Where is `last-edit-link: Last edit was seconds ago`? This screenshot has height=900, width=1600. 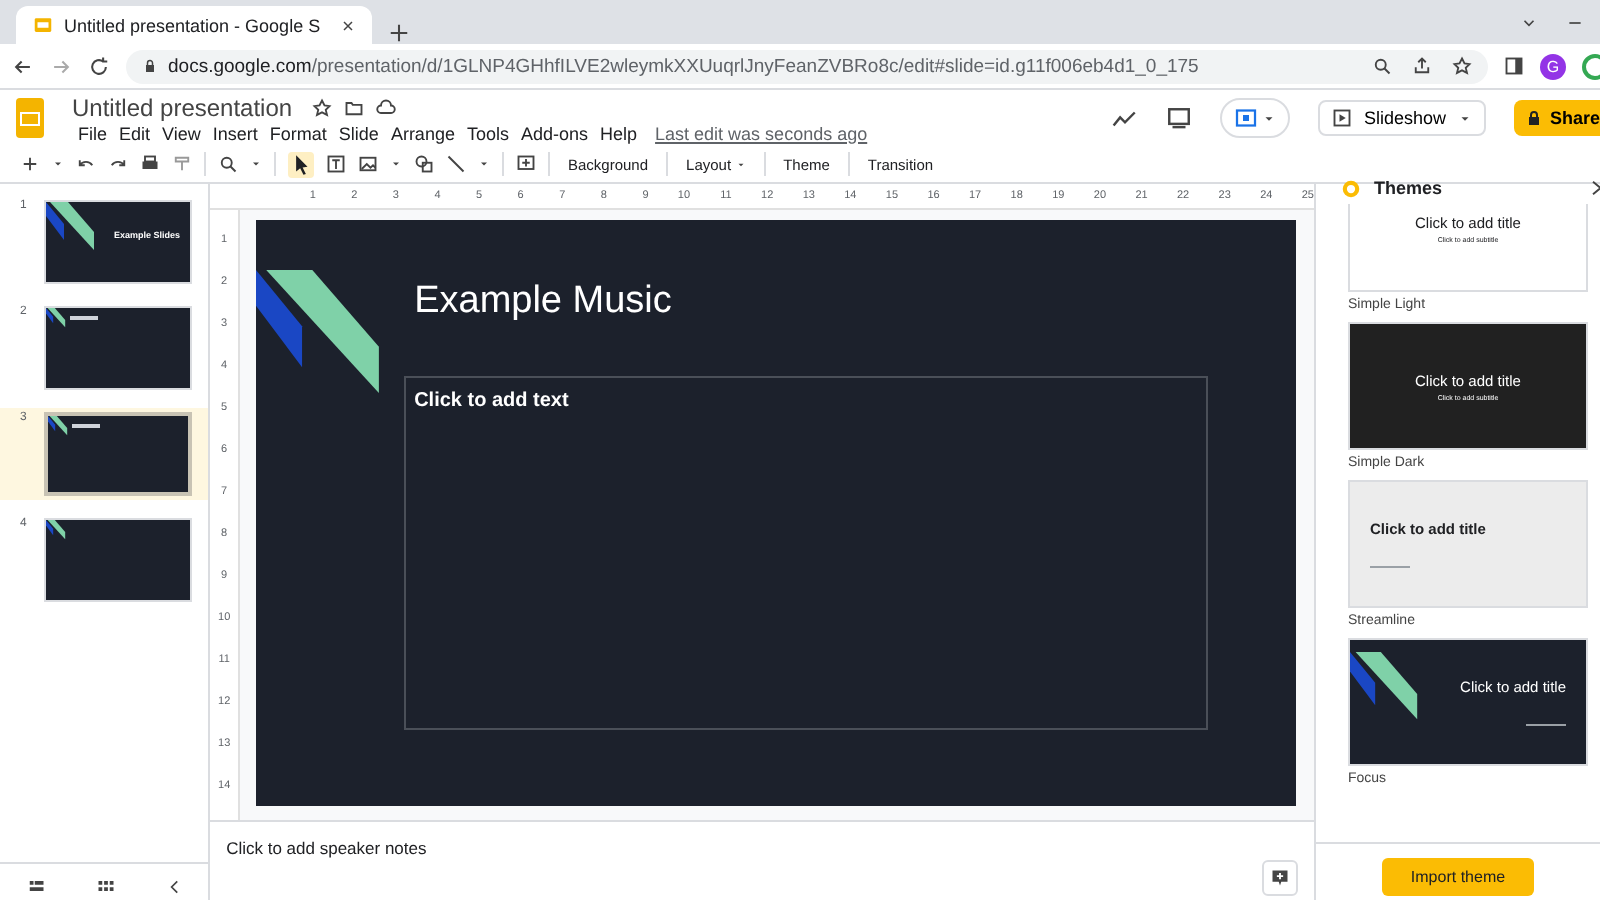 last-edit-link: Last edit was seconds ago is located at coordinates (761, 133).